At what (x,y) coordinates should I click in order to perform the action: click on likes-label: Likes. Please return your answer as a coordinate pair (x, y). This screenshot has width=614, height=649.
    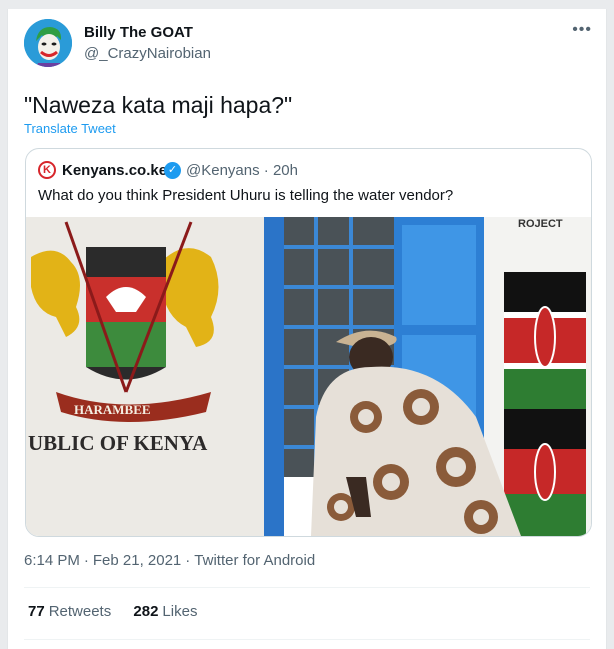
    Looking at the image, I should click on (180, 611).